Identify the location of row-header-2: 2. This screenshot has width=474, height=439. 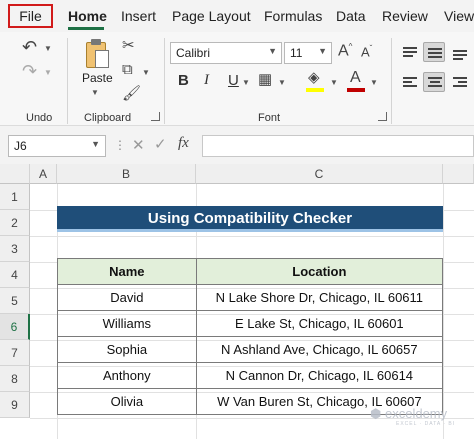
(15, 223).